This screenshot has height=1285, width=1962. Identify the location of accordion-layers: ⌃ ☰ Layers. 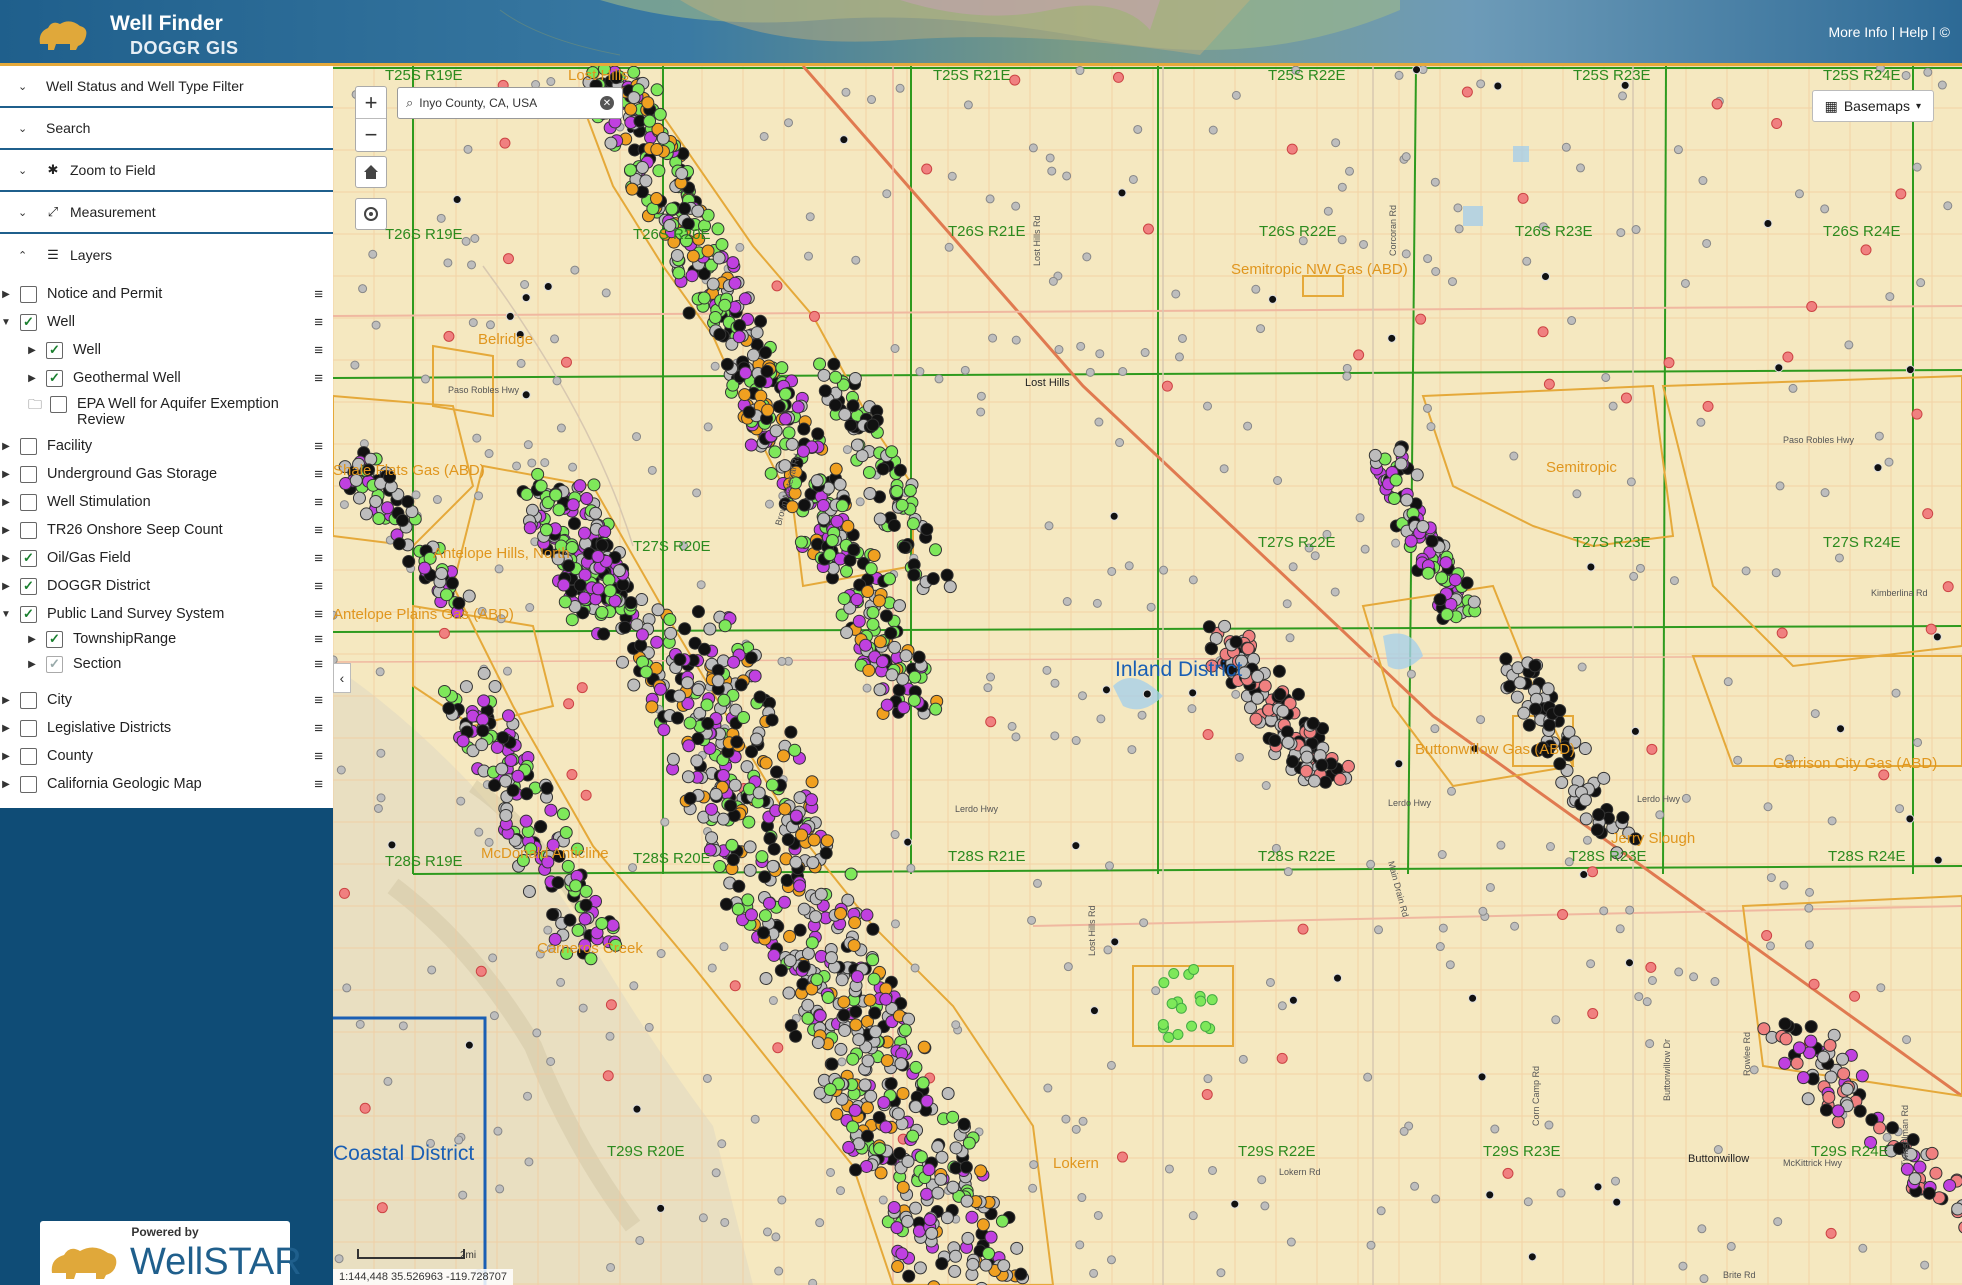
(166, 255).